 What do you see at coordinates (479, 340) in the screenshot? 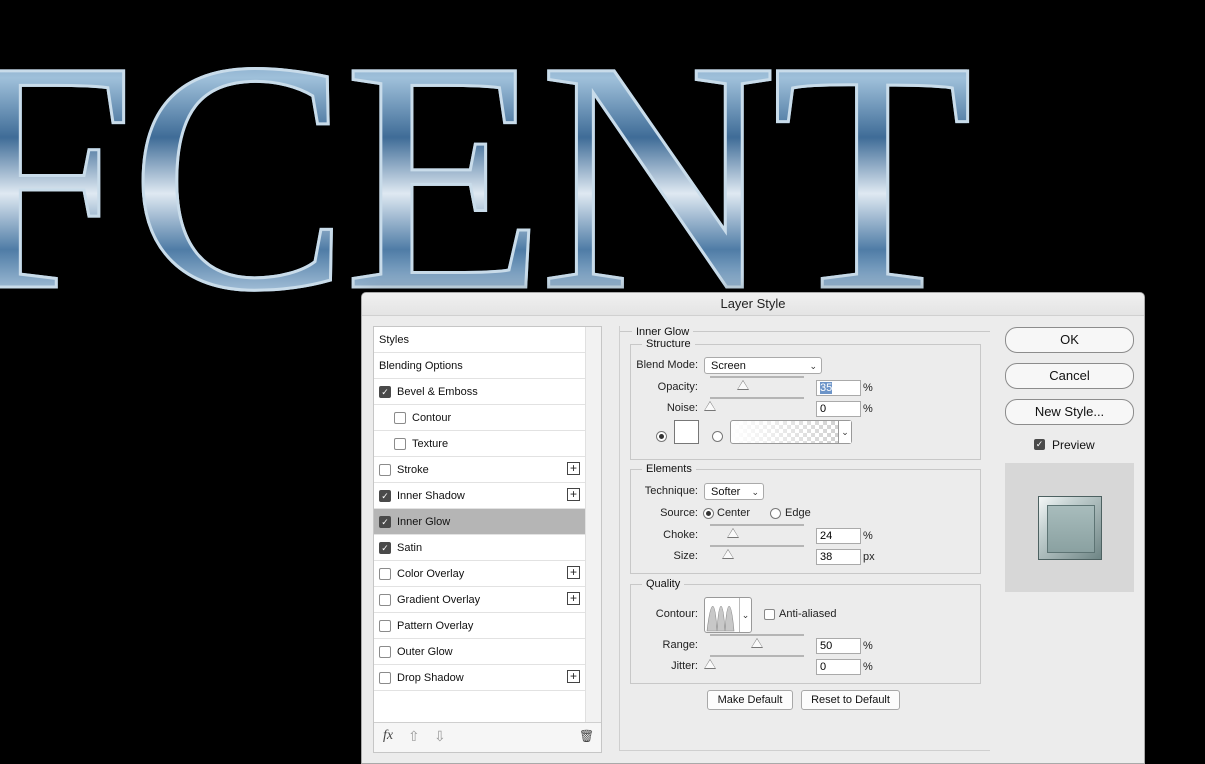
I see `sidebar-item-styles: Styles` at bounding box center [479, 340].